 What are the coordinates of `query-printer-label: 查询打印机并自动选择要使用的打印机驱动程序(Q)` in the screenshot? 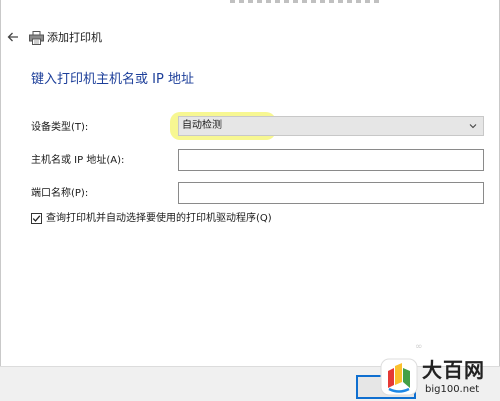 It's located at (159, 218).